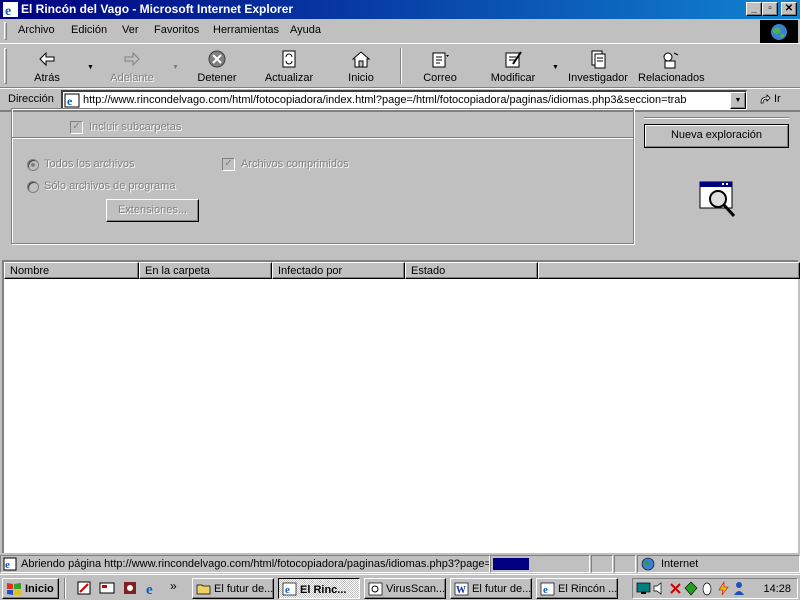 This screenshot has height=600, width=800. What do you see at coordinates (461, 590) in the screenshot?
I see `svg-text: W` at bounding box center [461, 590].